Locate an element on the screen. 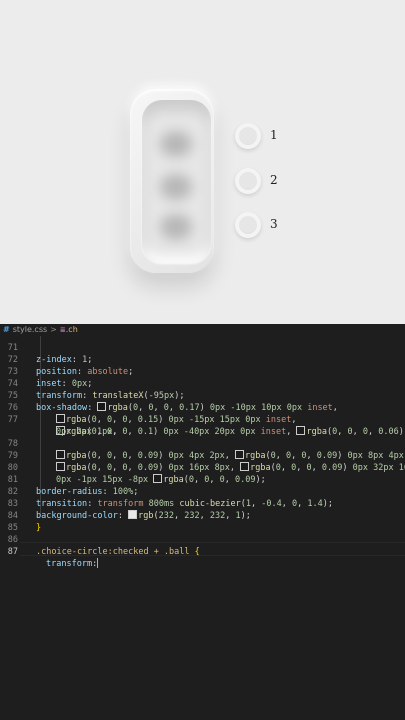  code-line-73: 73 inset: 0px; is located at coordinates (202, 371).